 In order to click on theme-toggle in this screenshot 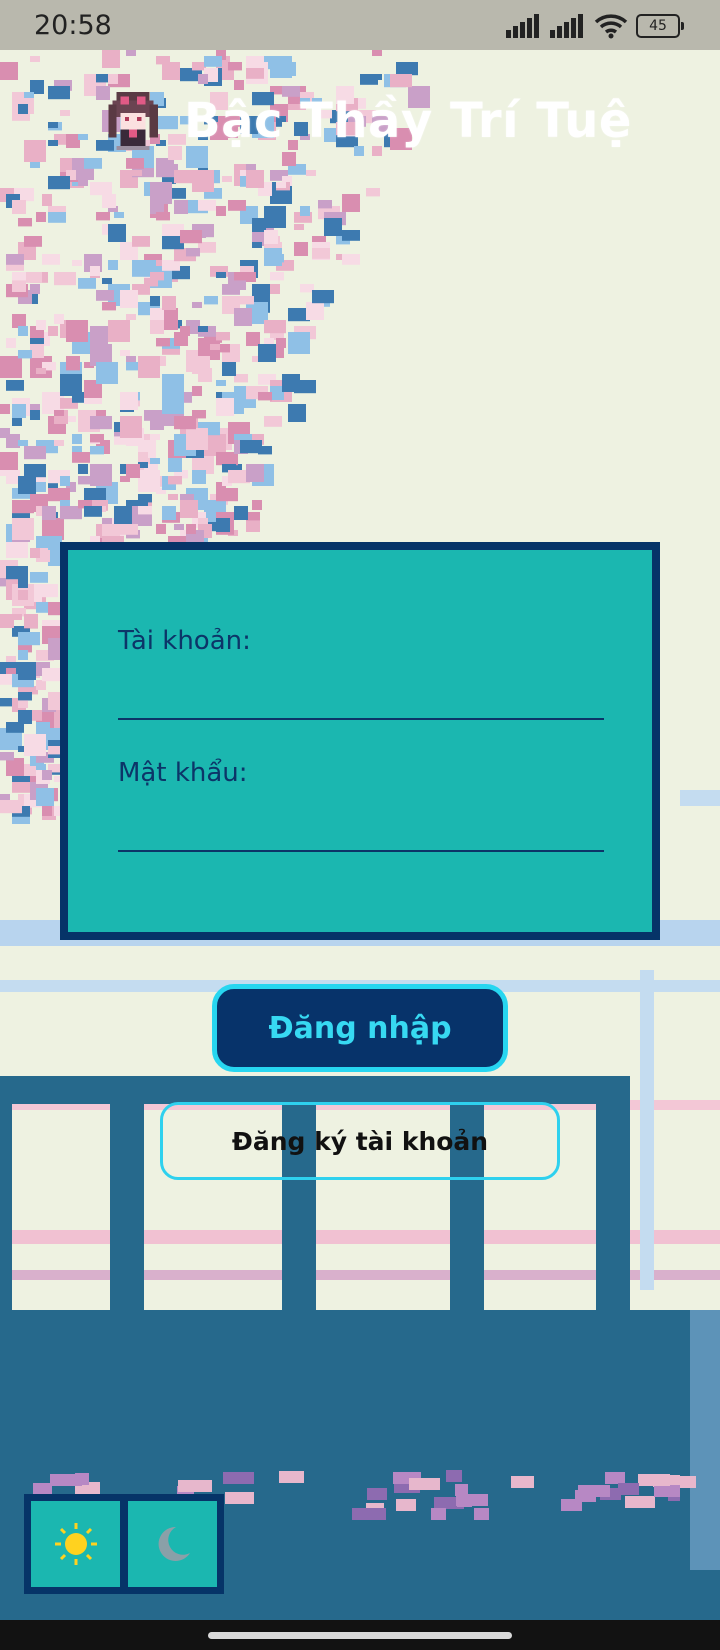, I will do `click(124, 1544)`.